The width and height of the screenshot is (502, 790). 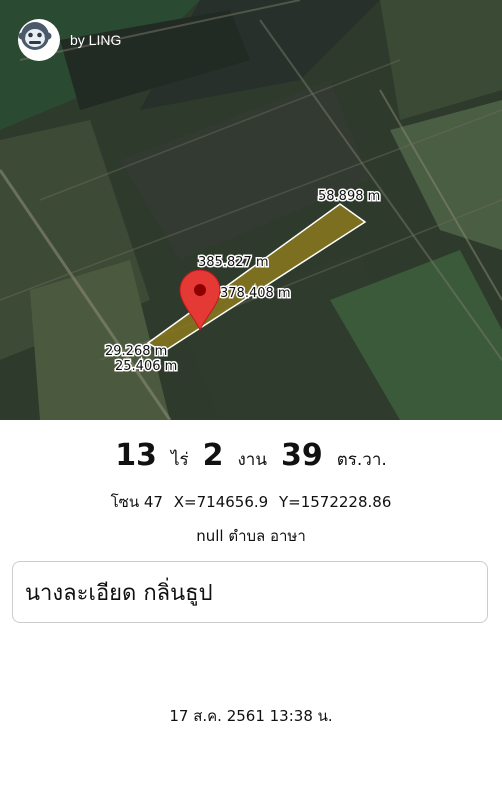 I want to click on coordinates: โซน 47 X=714656.9 Y=1572228.86, so click(x=251, y=502).